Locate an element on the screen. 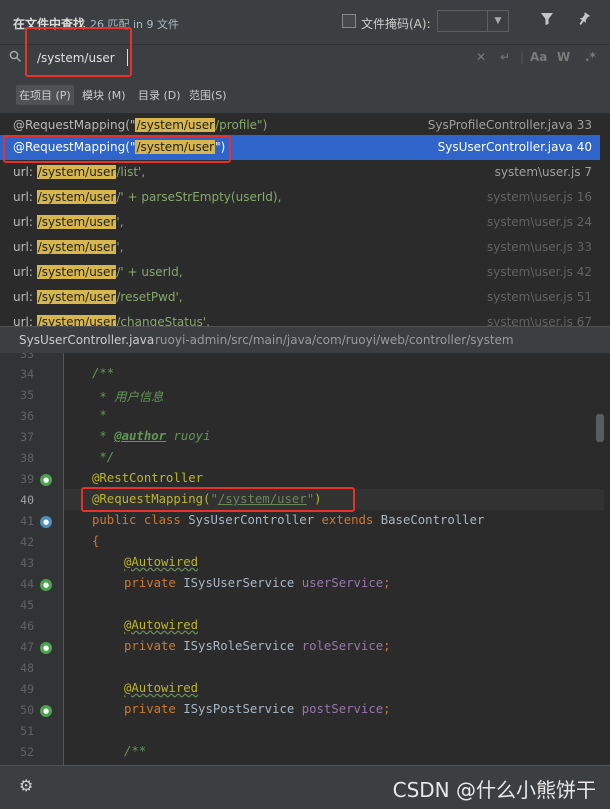  tab-module: 模块 (M) is located at coordinates (104, 95).